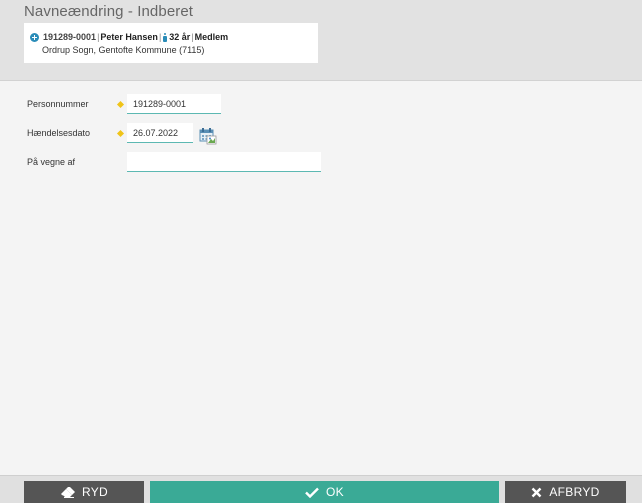  Describe the element at coordinates (160, 133) in the screenshot. I see `haendelsesdato-input` at that location.